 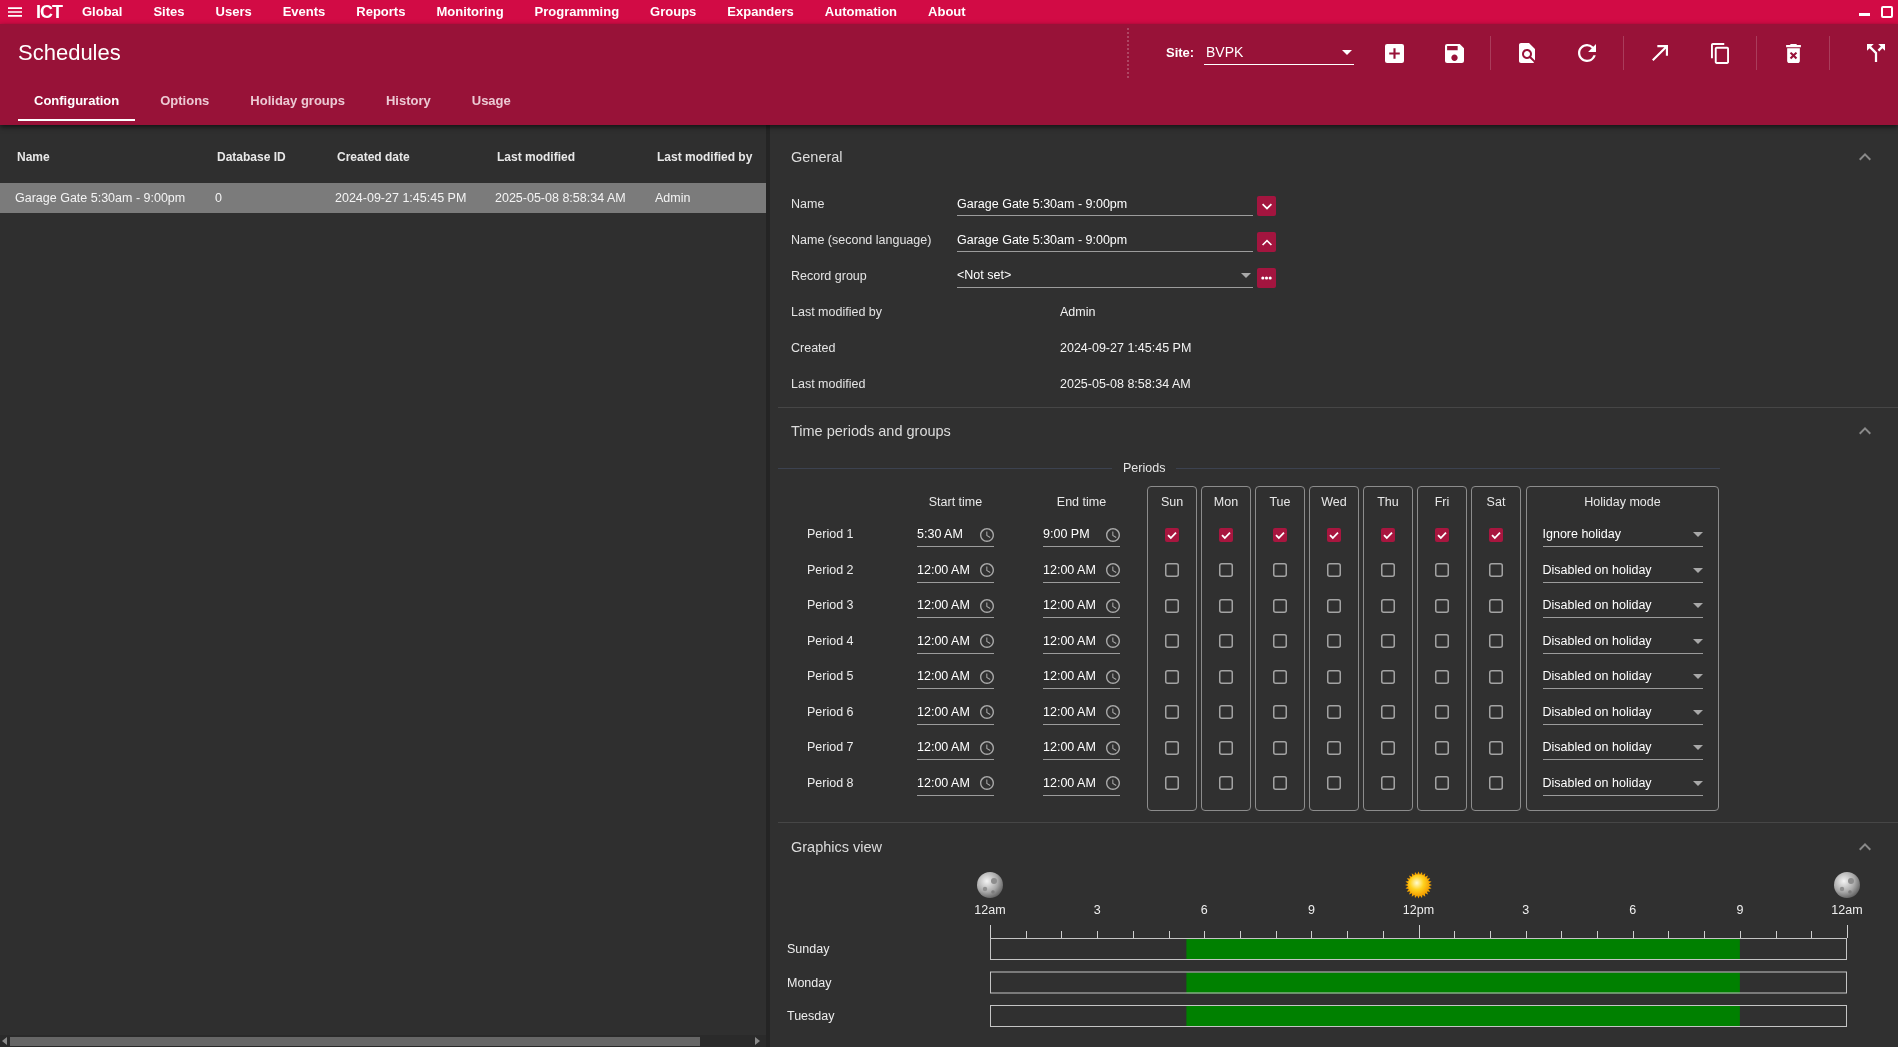 What do you see at coordinates (233, 12) in the screenshot?
I see `menu-item: Users` at bounding box center [233, 12].